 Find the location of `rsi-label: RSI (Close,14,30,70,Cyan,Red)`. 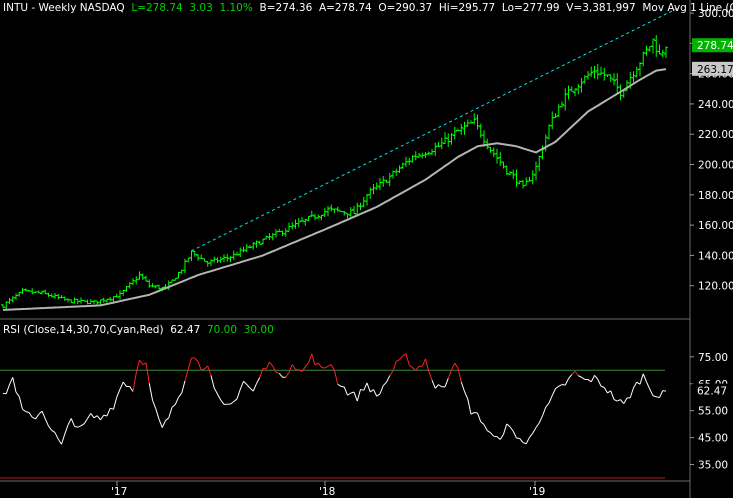

rsi-label: RSI (Close,14,30,70,Cyan,Red) is located at coordinates (83, 330).